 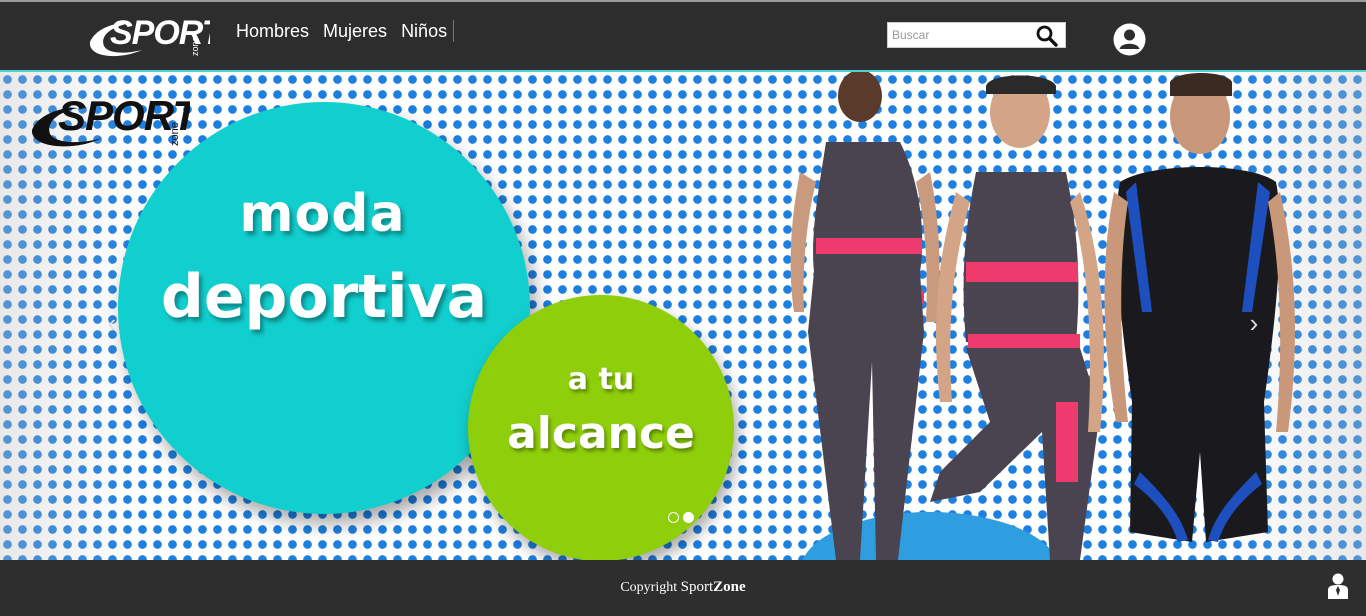 What do you see at coordinates (148, 34) in the screenshot?
I see `sportzone-logo: SPORT zone` at bounding box center [148, 34].